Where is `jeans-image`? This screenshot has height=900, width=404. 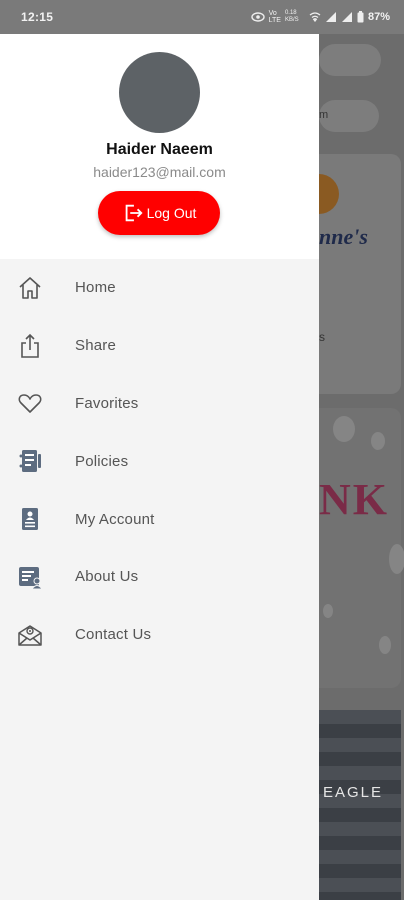 jeans-image is located at coordinates (360, 805).